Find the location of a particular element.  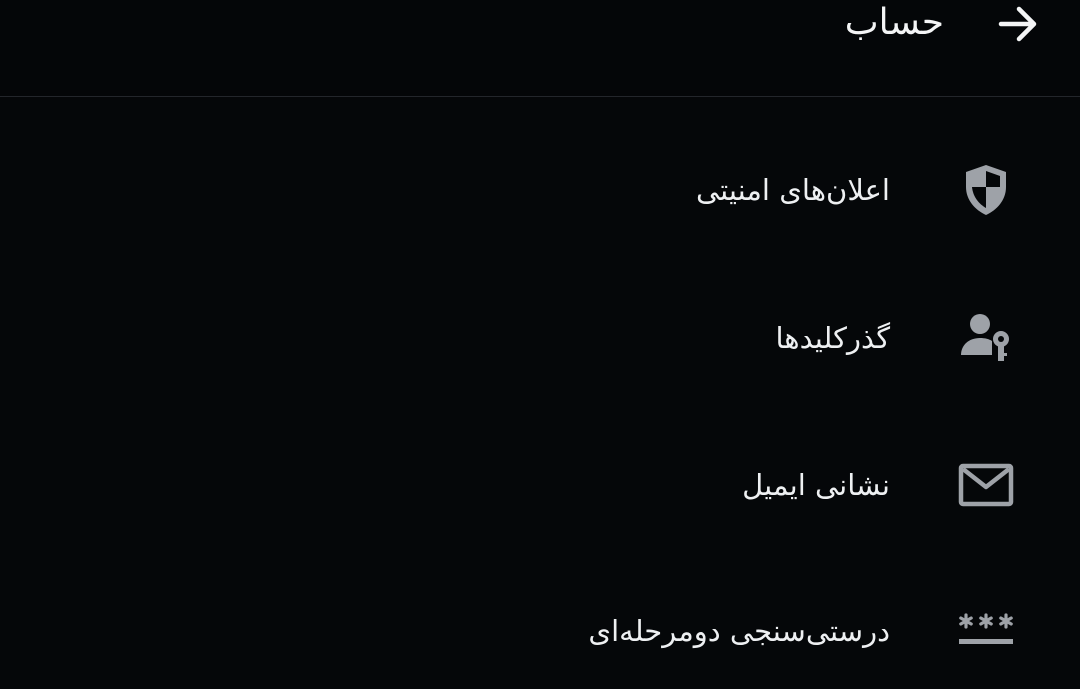

menu-item-label: اعلان‌های امنیتی is located at coordinates (792, 190).